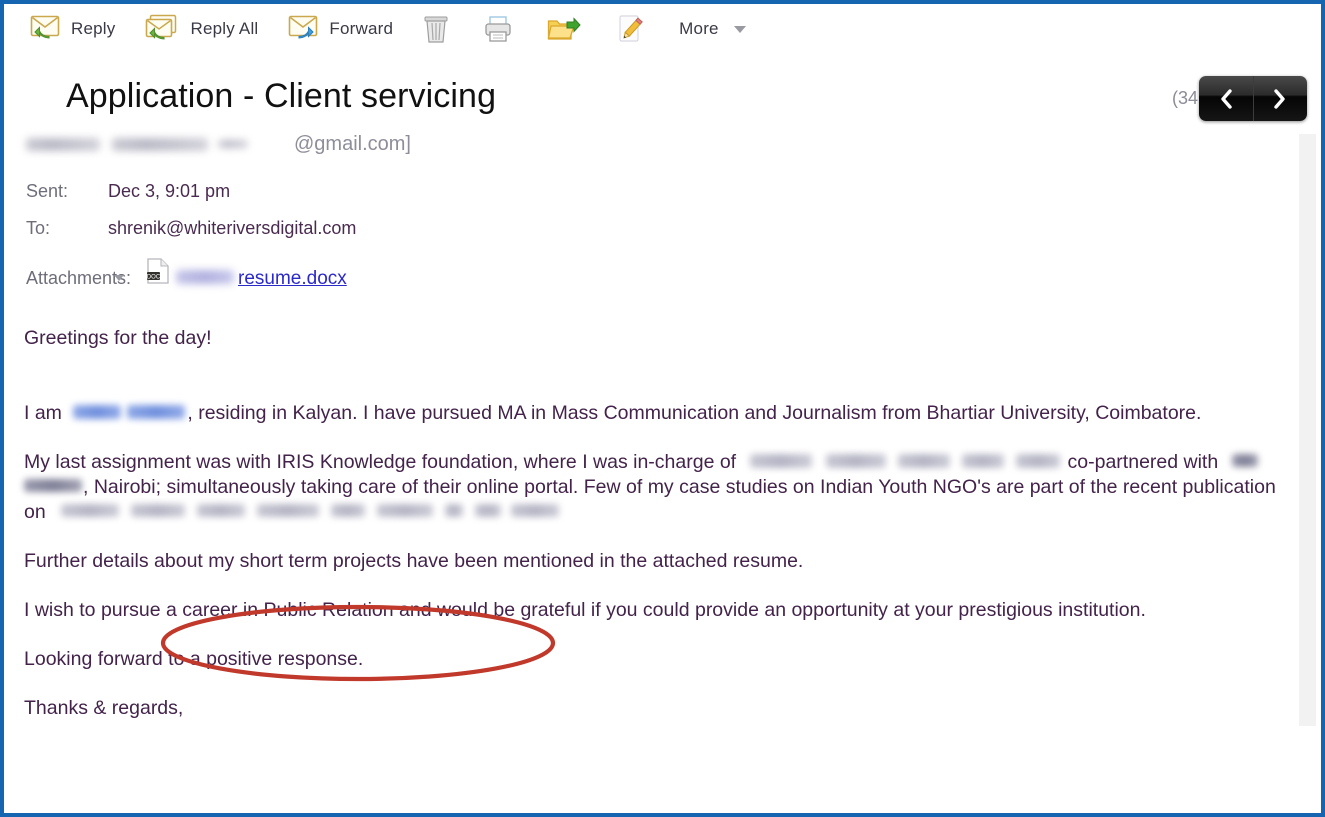 The image size is (1325, 817). I want to click on docx-file-icon: DOC, so click(158, 271).